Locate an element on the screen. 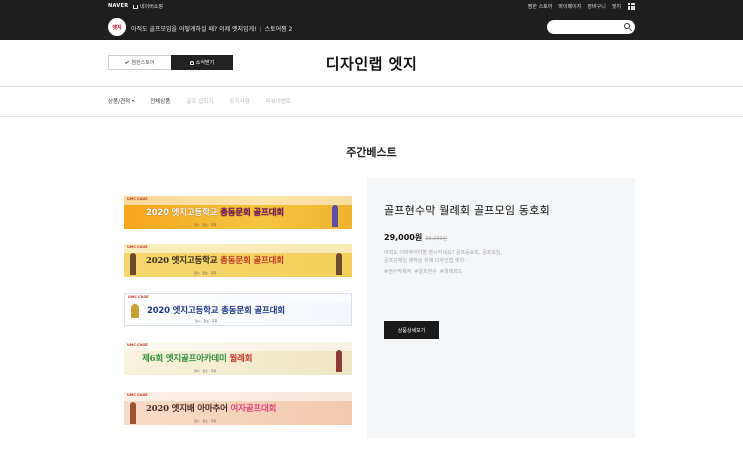  nav-item-all-products-label: 전체상품 is located at coordinates (160, 102).